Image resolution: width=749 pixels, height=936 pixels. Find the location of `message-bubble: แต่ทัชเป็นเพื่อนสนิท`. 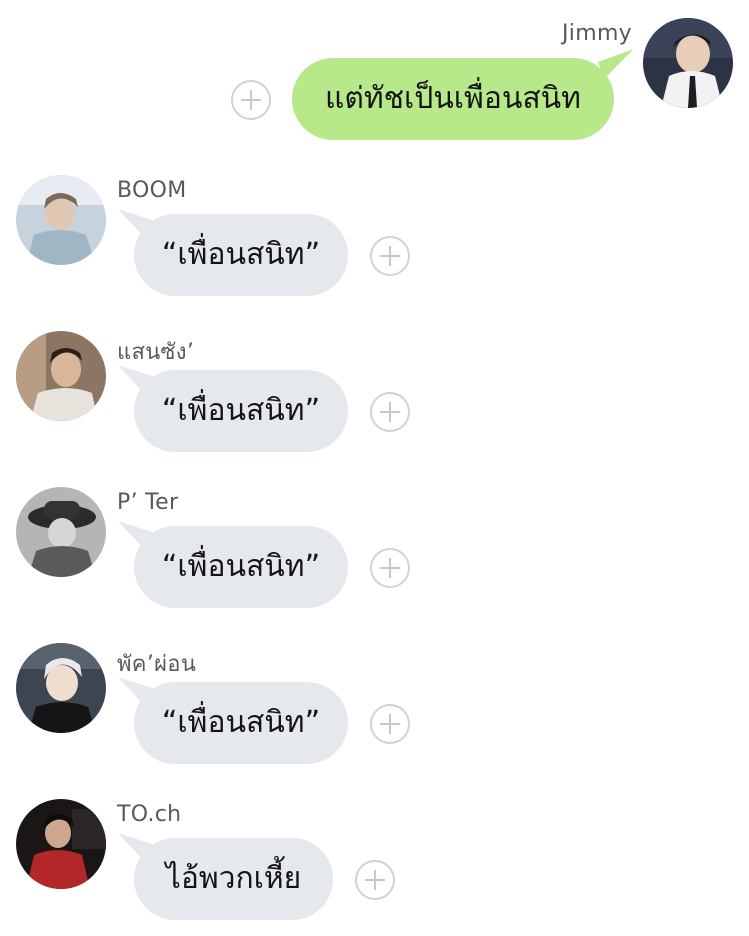

message-bubble: แต่ทัชเป็นเพื่อนสนิท is located at coordinates (453, 99).